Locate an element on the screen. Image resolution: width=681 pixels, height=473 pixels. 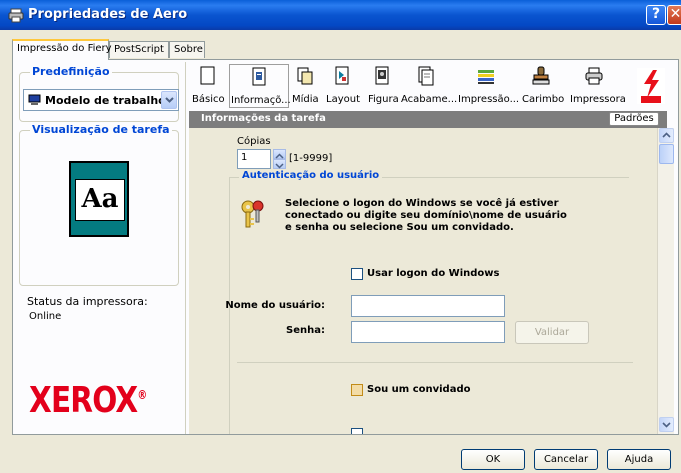
color-stack-icon is located at coordinates (486, 77).